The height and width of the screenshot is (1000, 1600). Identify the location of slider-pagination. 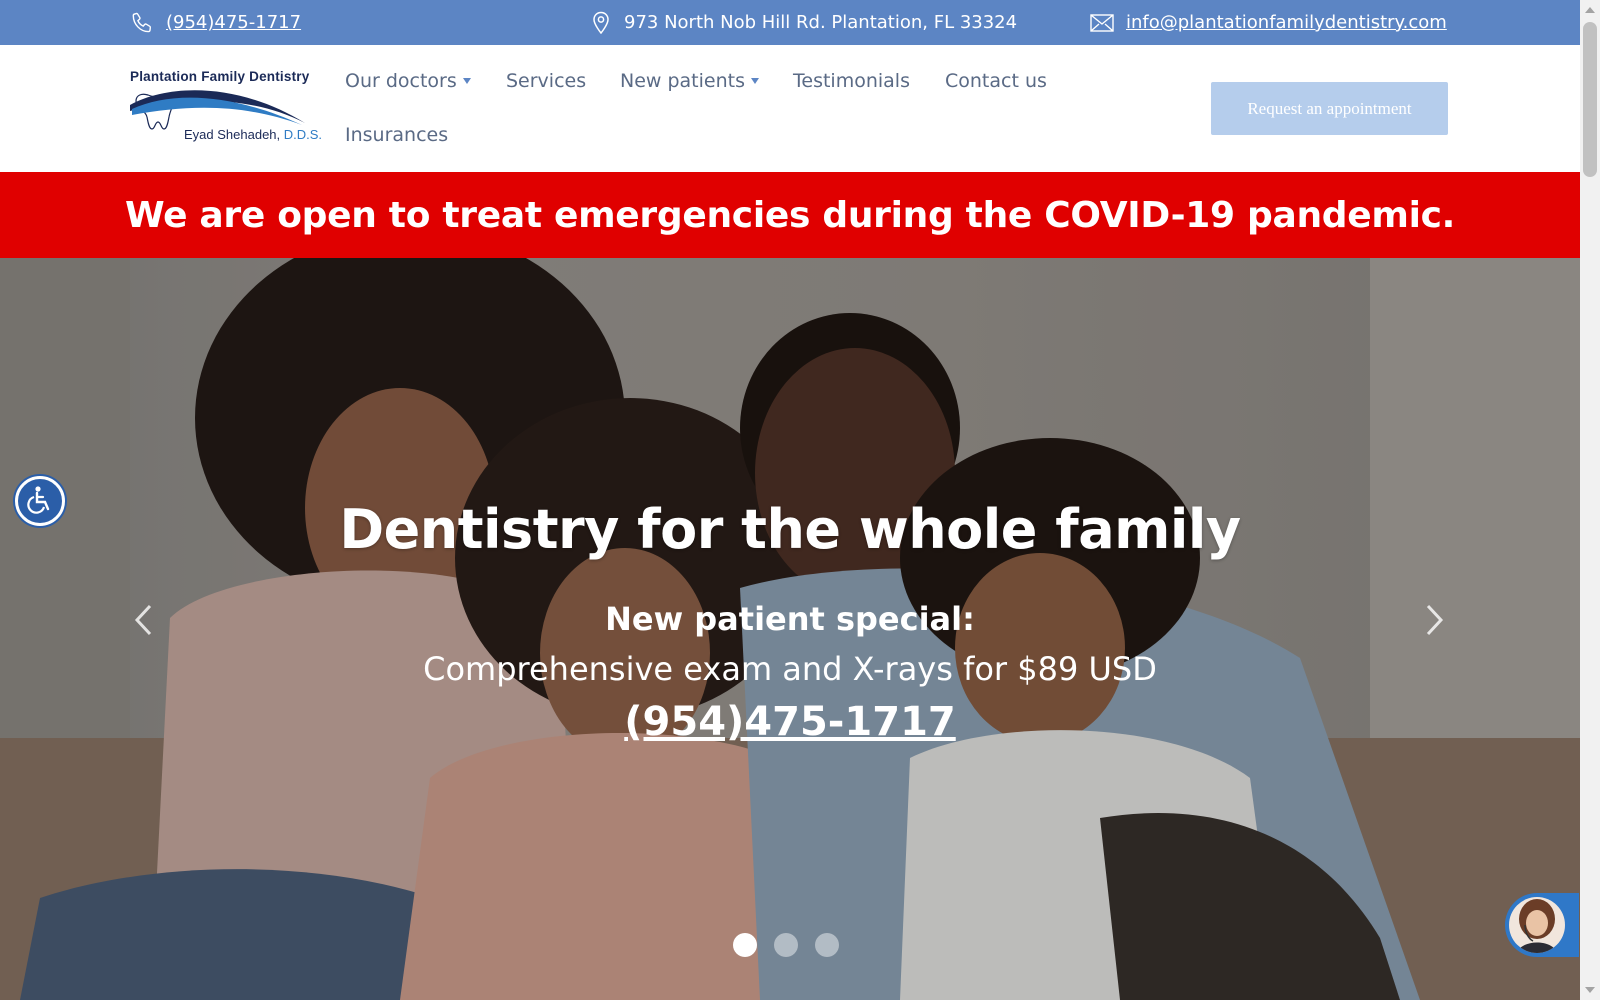
(786, 945).